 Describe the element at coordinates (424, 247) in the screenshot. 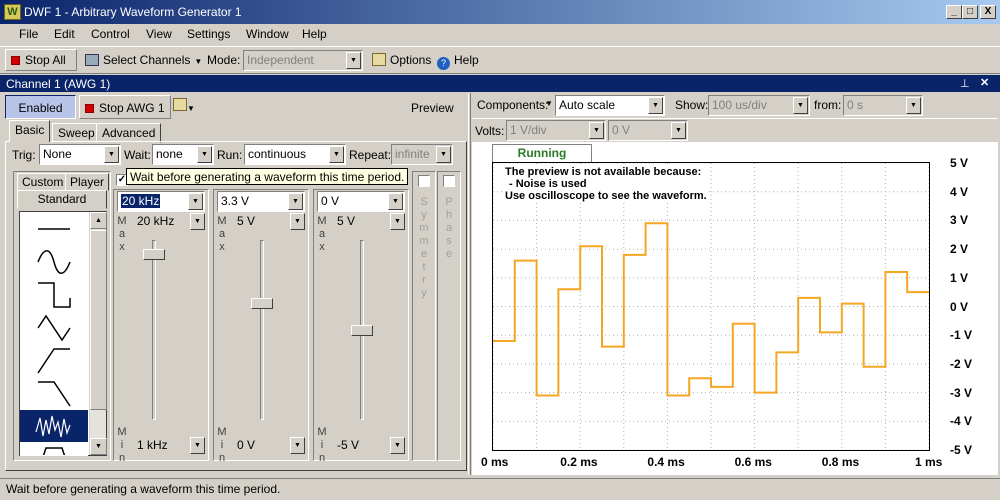

I see `symmetry-label: Symmetry` at that location.